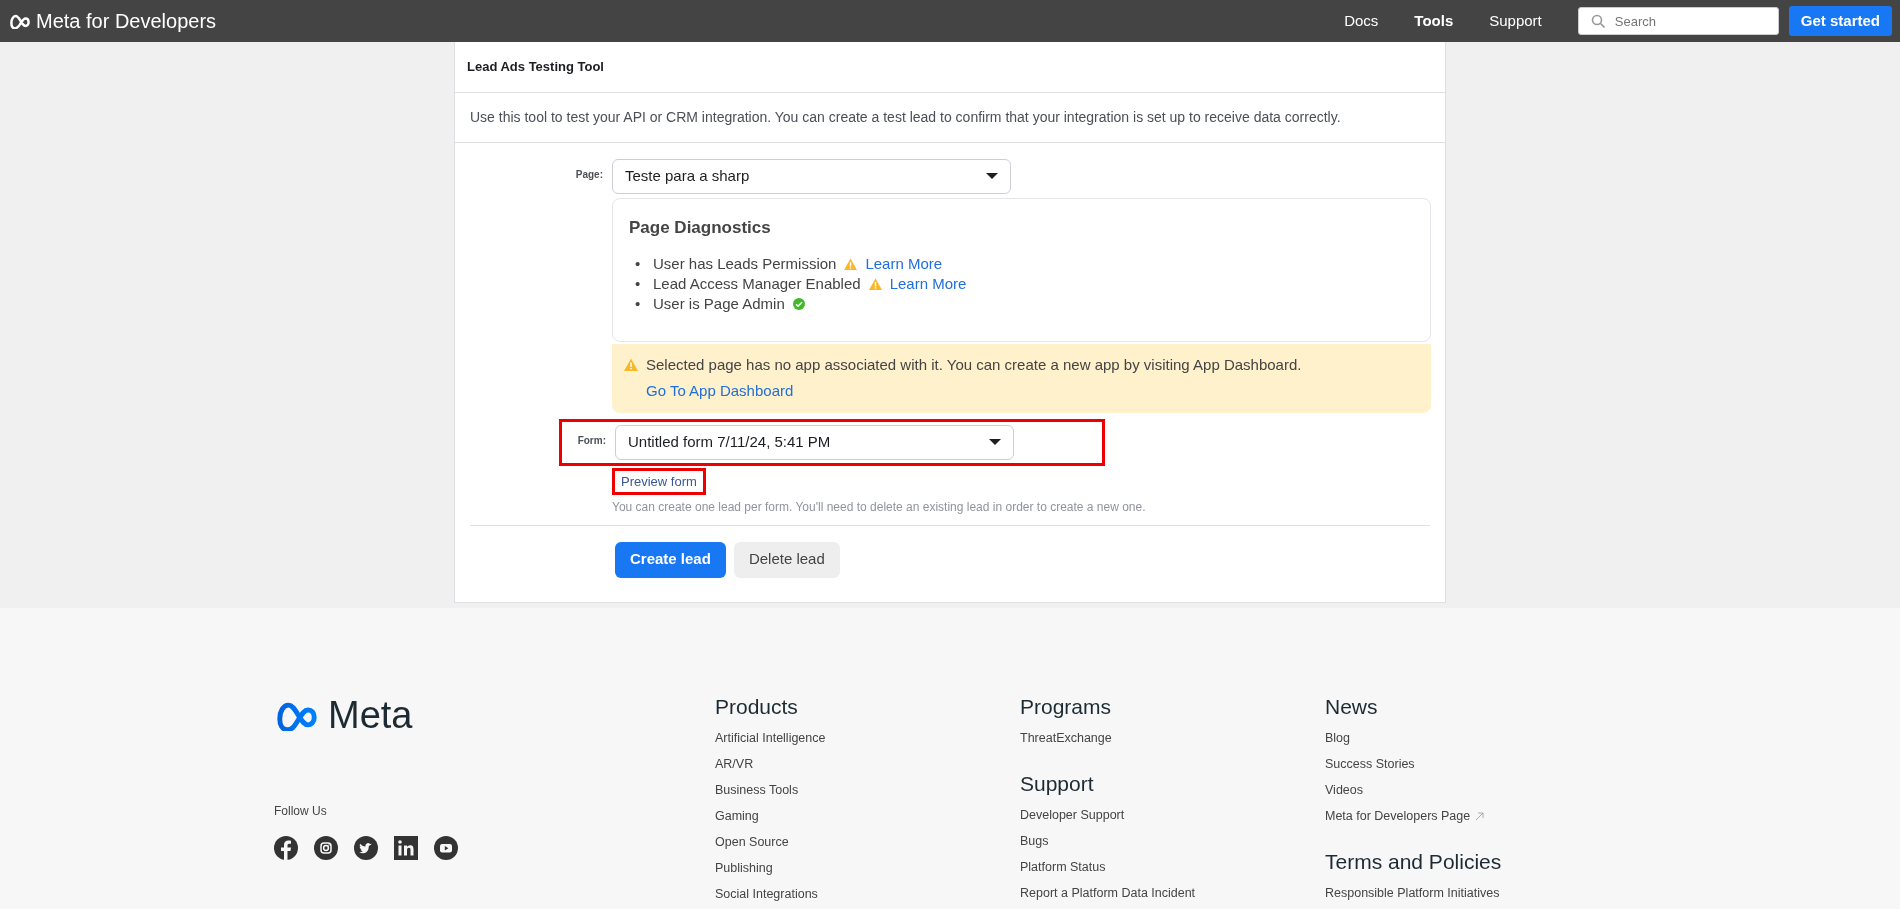  What do you see at coordinates (757, 283) in the screenshot?
I see `diagnostic-text: Lead Access Manager Enabled` at bounding box center [757, 283].